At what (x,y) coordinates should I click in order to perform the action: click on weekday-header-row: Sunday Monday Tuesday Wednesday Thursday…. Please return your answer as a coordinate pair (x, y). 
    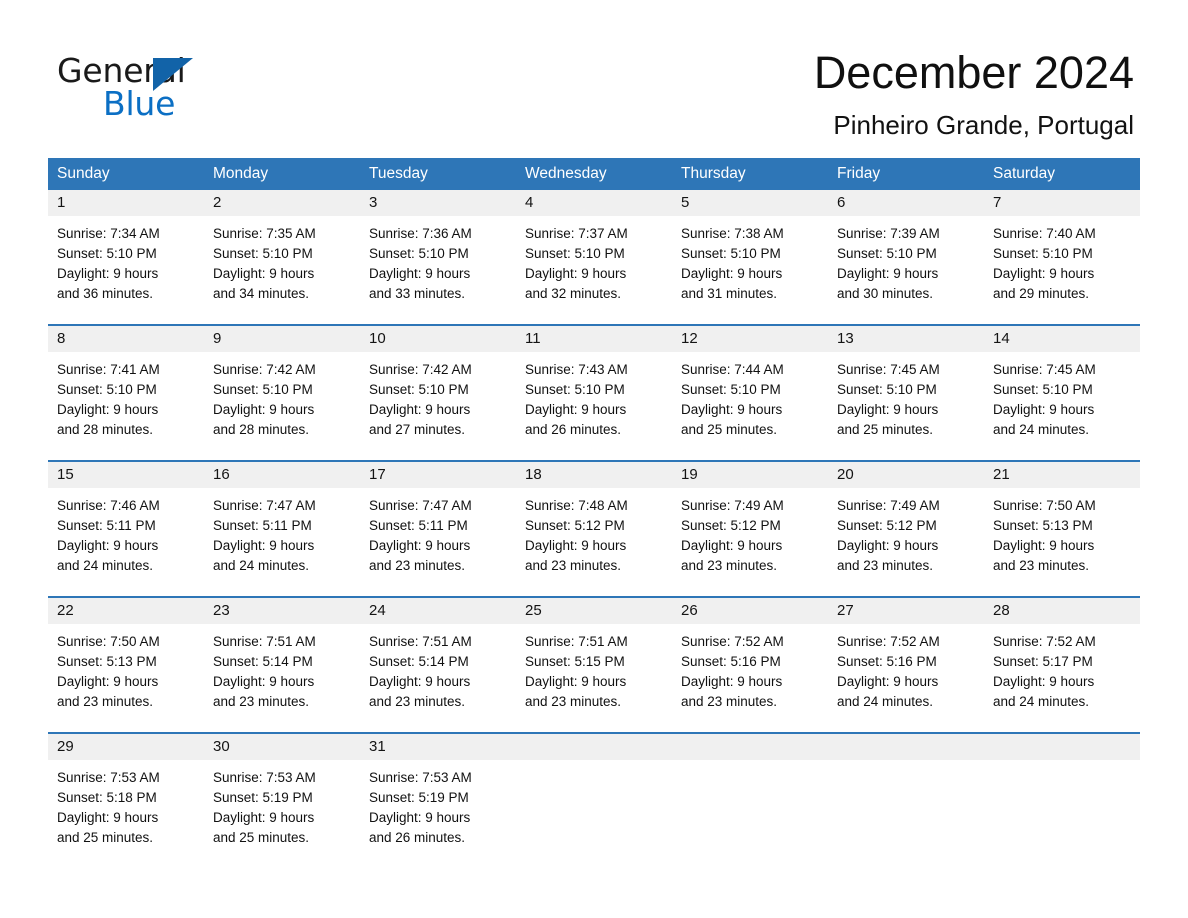
    Looking at the image, I should click on (594, 174).